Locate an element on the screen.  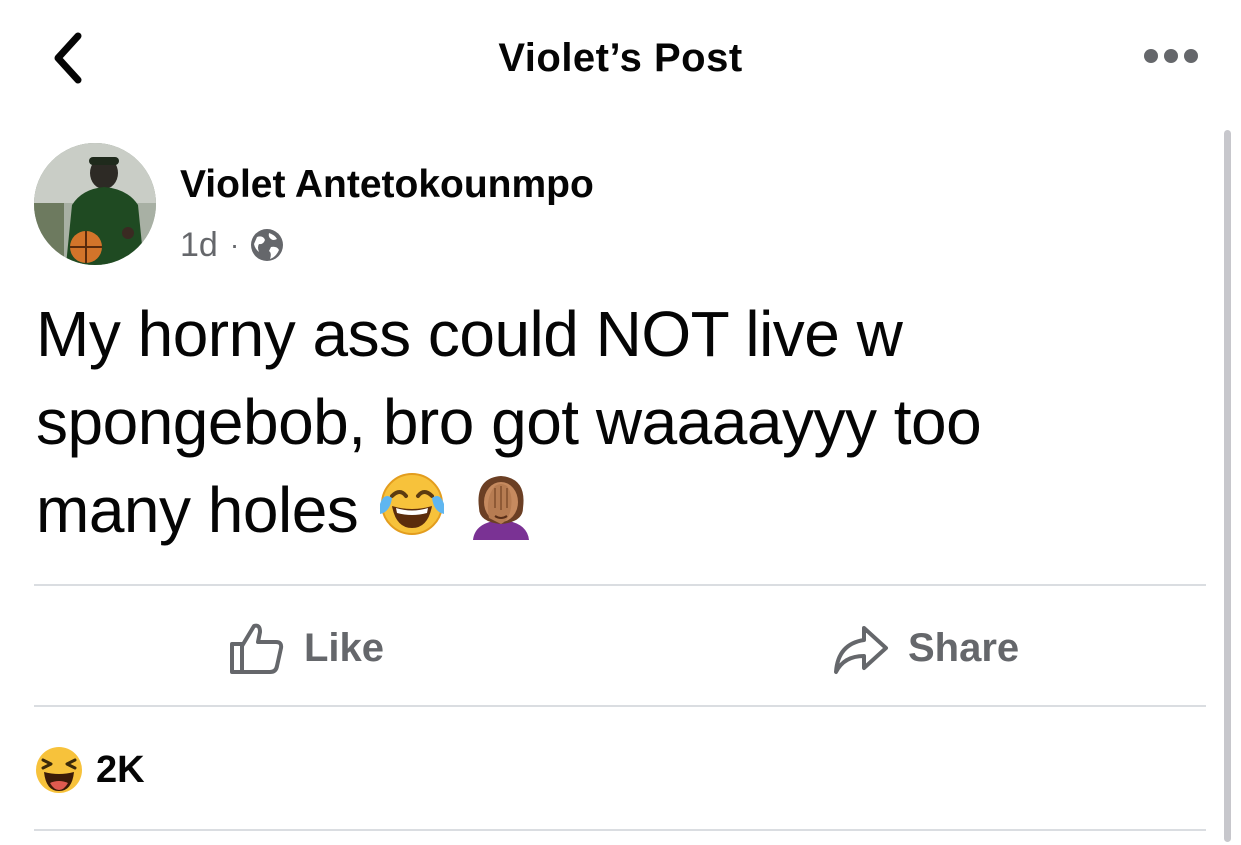
thumbs-up-icon is located at coordinates (257, 648).